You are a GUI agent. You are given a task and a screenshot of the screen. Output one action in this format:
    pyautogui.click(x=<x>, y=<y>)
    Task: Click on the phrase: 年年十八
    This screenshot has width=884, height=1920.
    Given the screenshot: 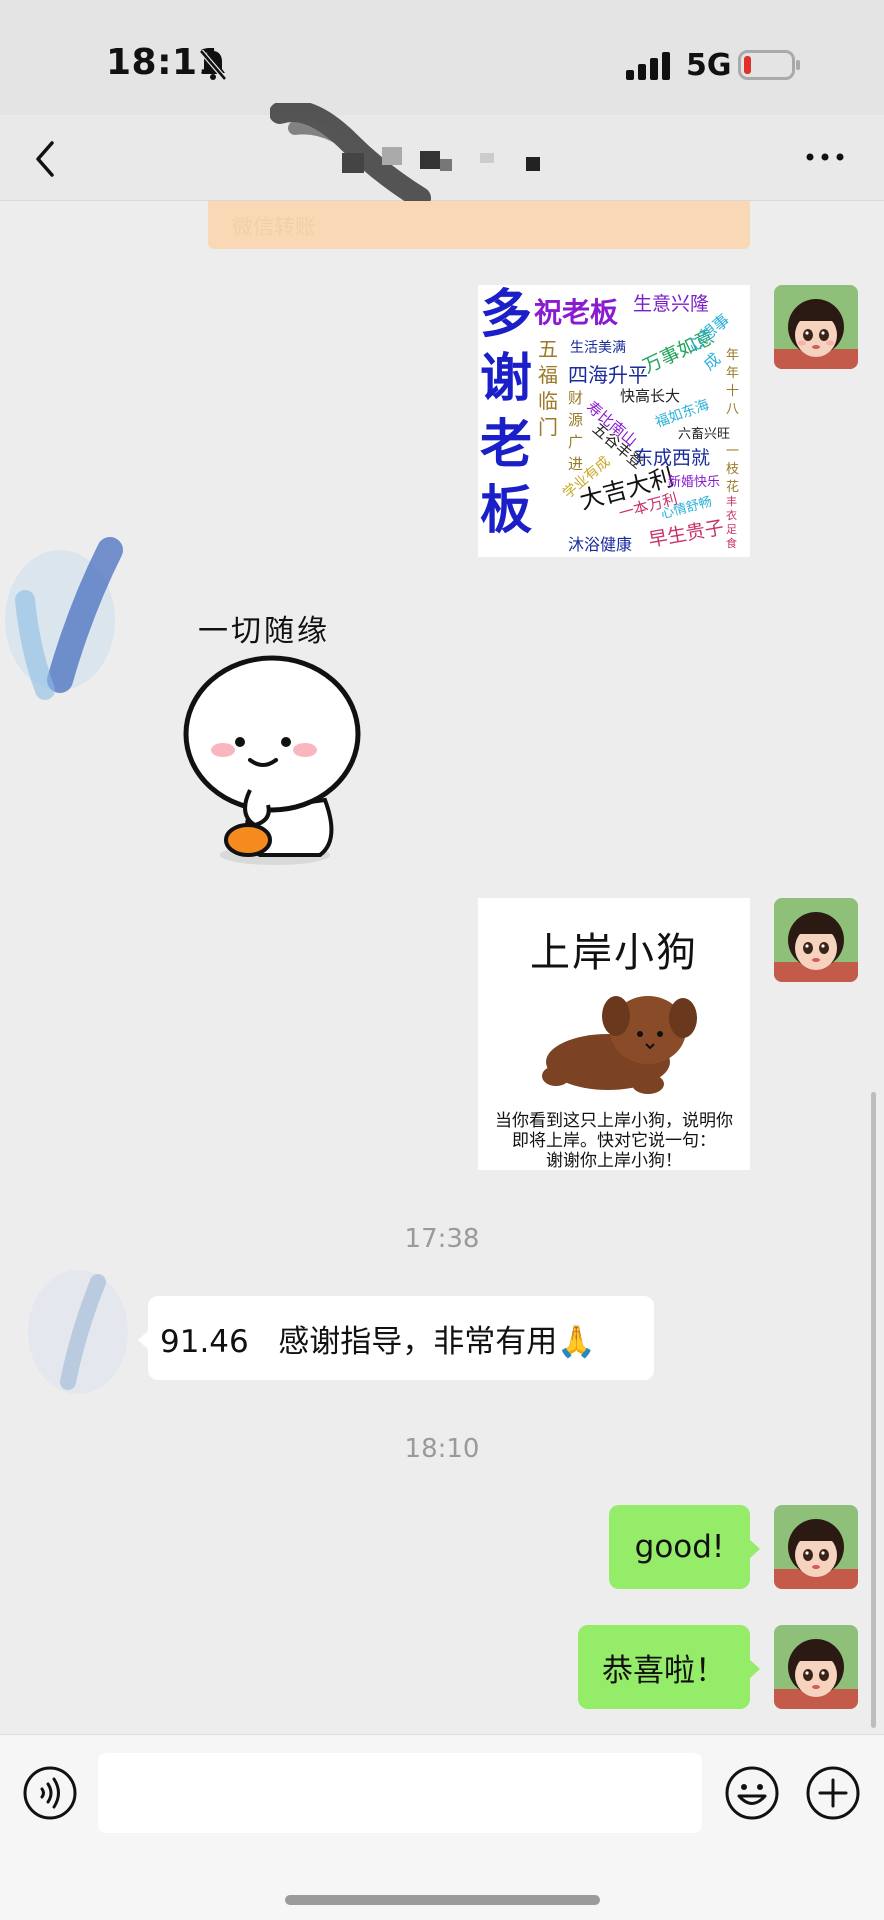 What is the action you would take?
    pyautogui.click(x=733, y=382)
    